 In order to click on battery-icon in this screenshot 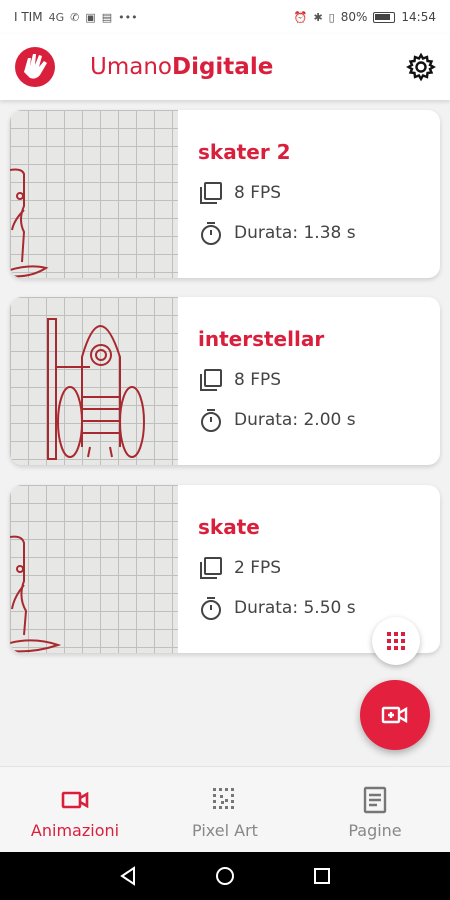, I will do `click(384, 17)`.